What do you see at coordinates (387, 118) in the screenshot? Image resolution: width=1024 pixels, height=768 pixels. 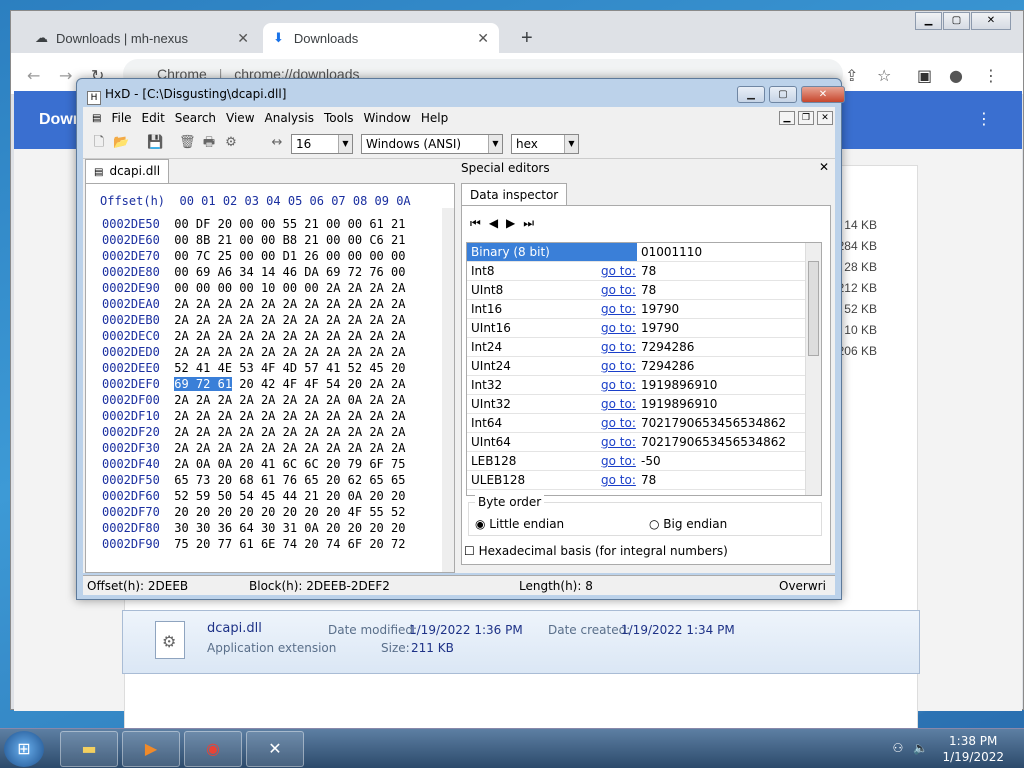 I see `menu-window: Window` at bounding box center [387, 118].